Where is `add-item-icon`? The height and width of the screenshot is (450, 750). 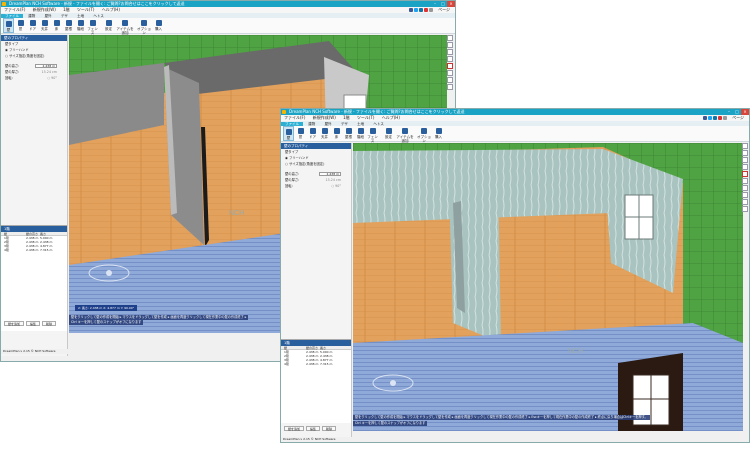 add-item-icon is located at coordinates (405, 131).